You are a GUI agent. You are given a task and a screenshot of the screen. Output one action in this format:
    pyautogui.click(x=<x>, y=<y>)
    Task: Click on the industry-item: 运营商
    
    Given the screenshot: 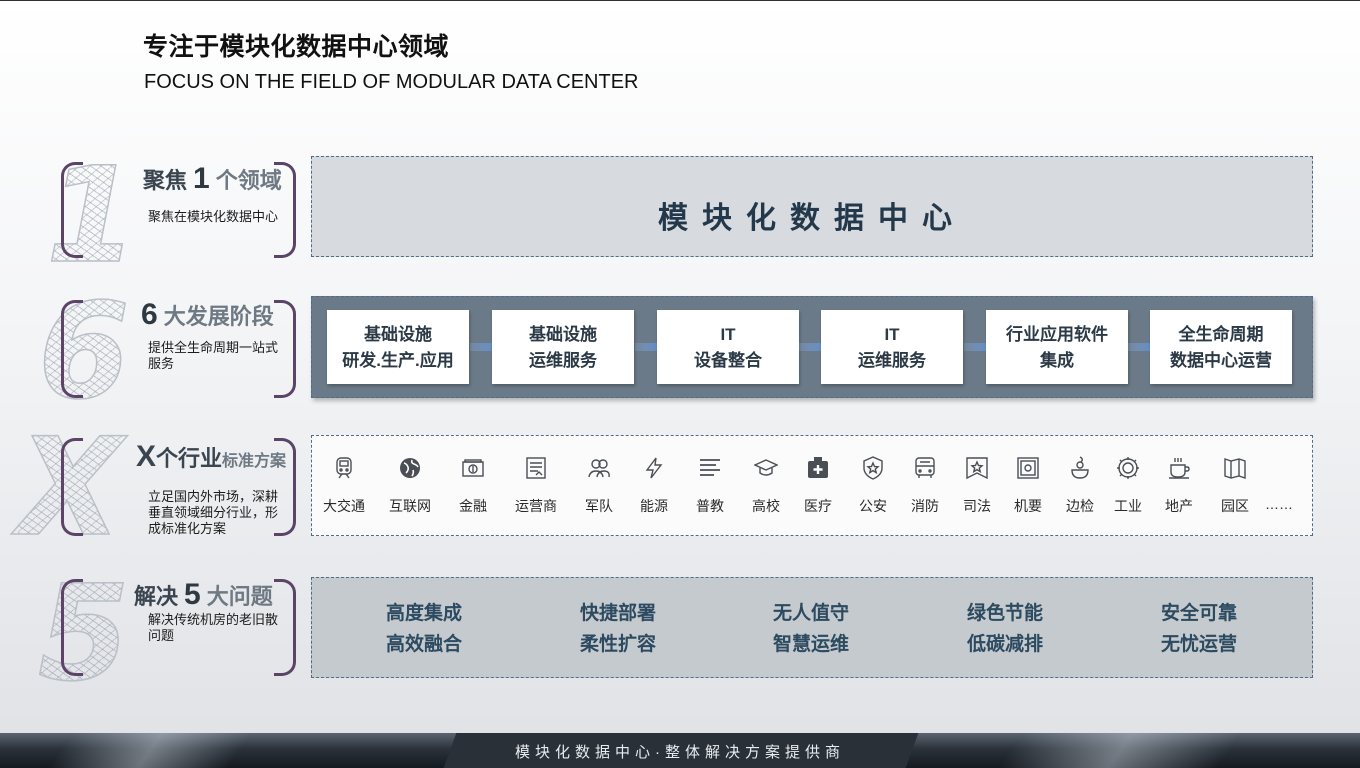 What is the action you would take?
    pyautogui.click(x=536, y=486)
    